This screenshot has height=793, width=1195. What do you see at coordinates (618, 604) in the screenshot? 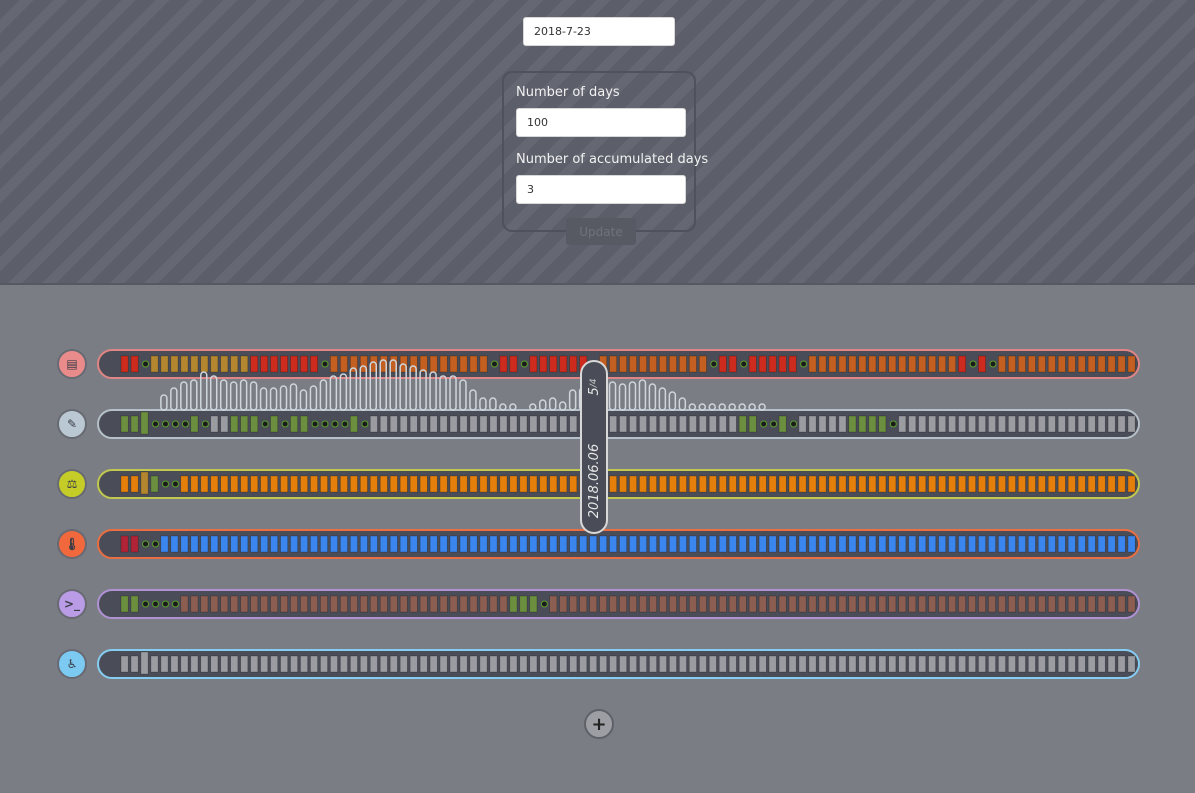
I see `track-bar-terminal` at bounding box center [618, 604].